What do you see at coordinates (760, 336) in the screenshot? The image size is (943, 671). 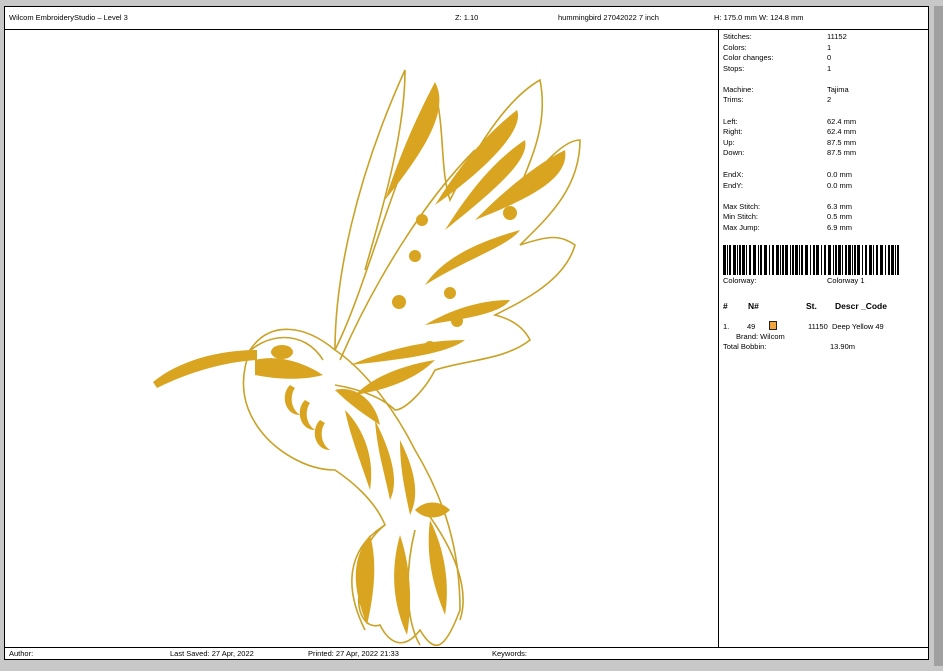 I see `color-row-brand: Brand: Wilcom` at bounding box center [760, 336].